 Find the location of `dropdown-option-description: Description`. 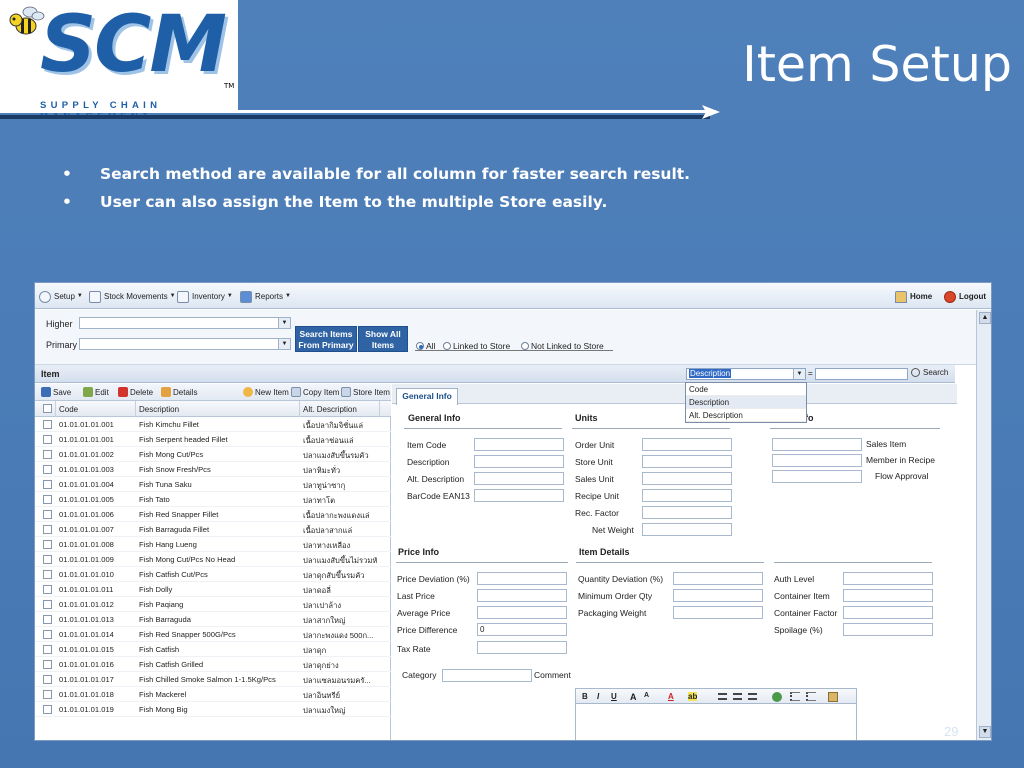

dropdown-option-description: Description is located at coordinates (746, 402).